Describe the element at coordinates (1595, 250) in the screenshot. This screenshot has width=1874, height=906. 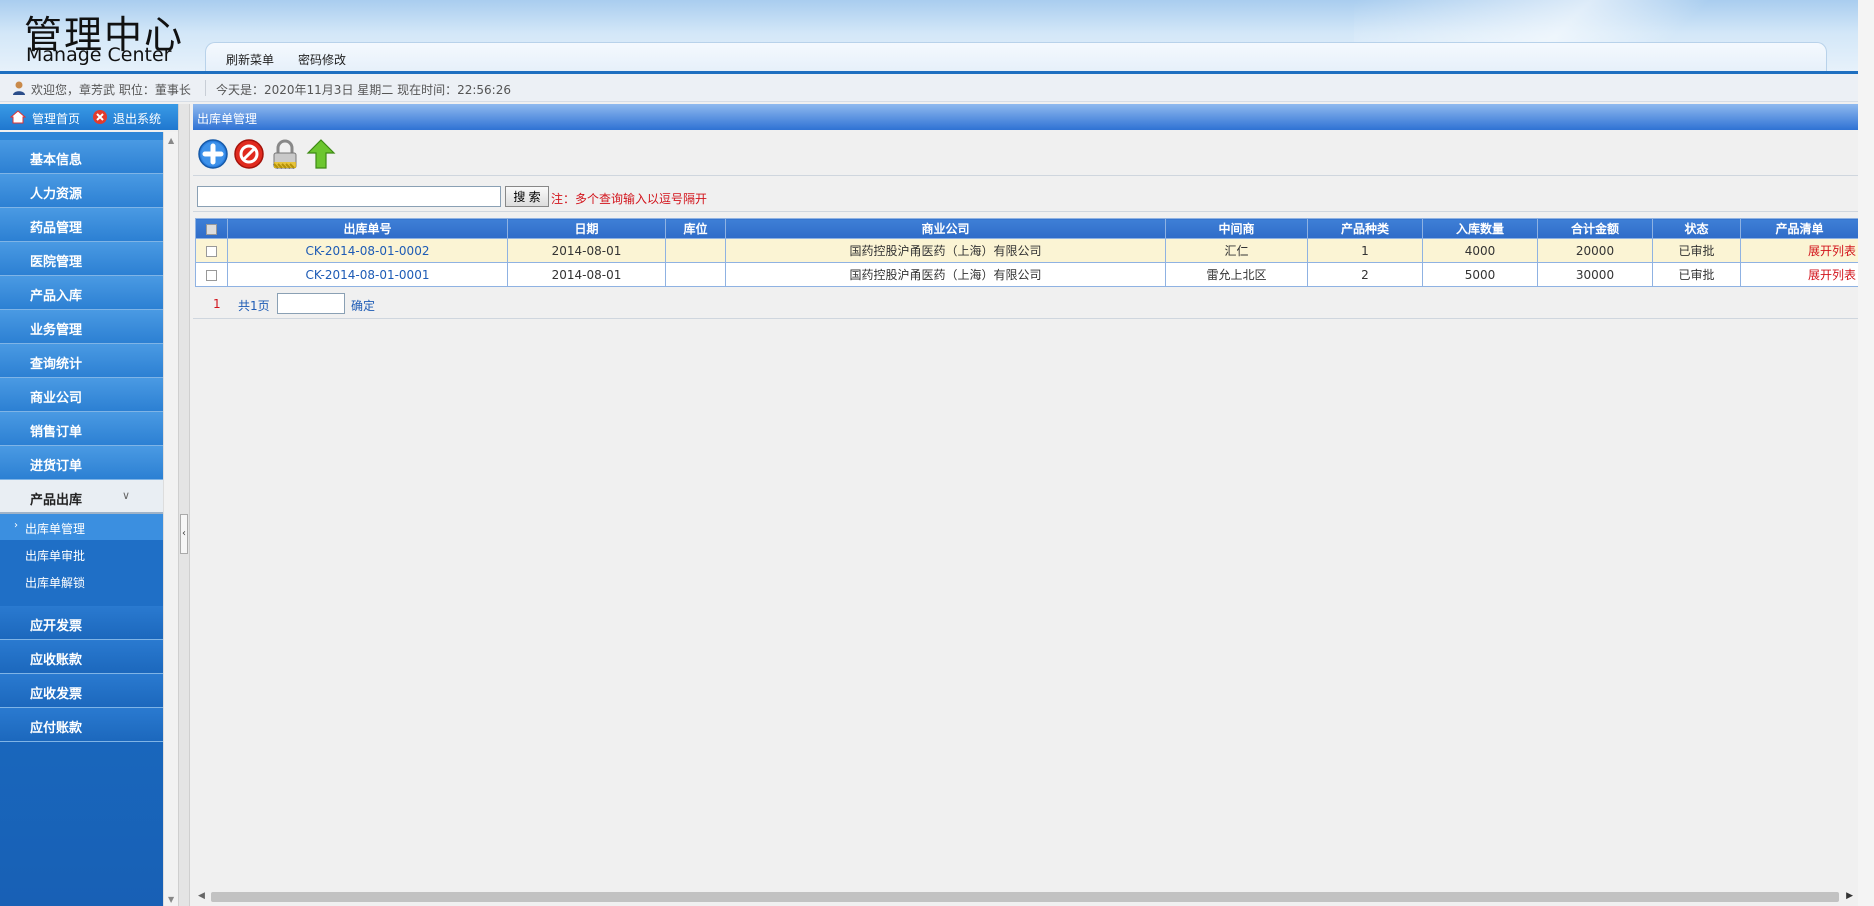
I see `table-cell: 20000` at that location.